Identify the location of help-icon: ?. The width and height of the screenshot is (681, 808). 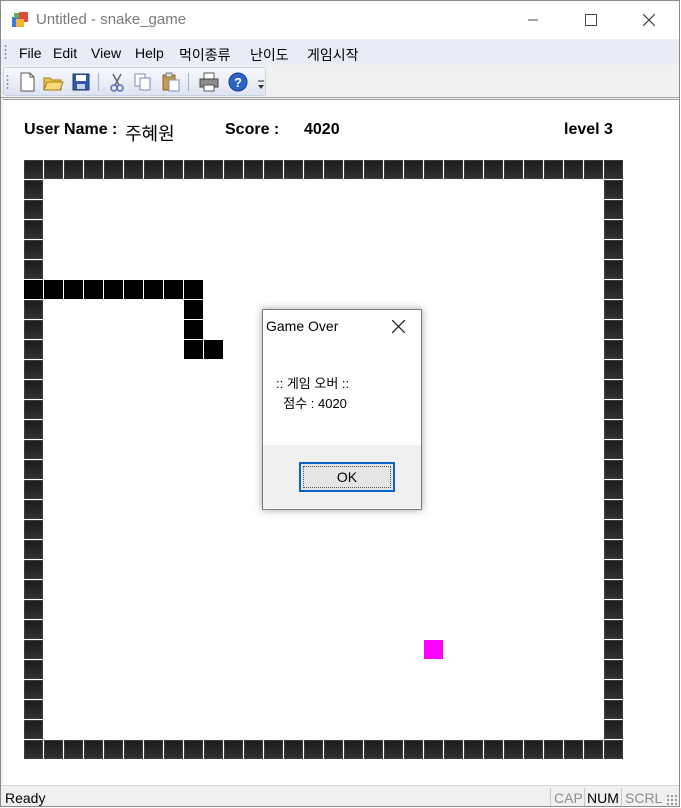
(238, 82).